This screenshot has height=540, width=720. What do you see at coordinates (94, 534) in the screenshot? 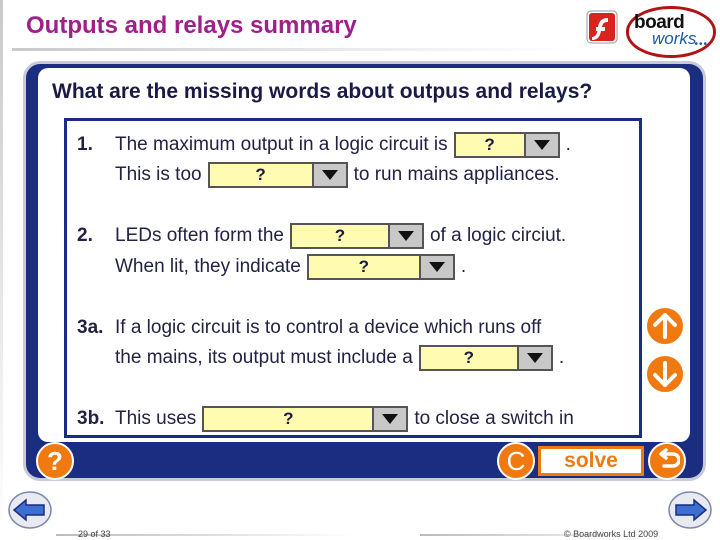
I see `page-number: 29 of 33` at bounding box center [94, 534].